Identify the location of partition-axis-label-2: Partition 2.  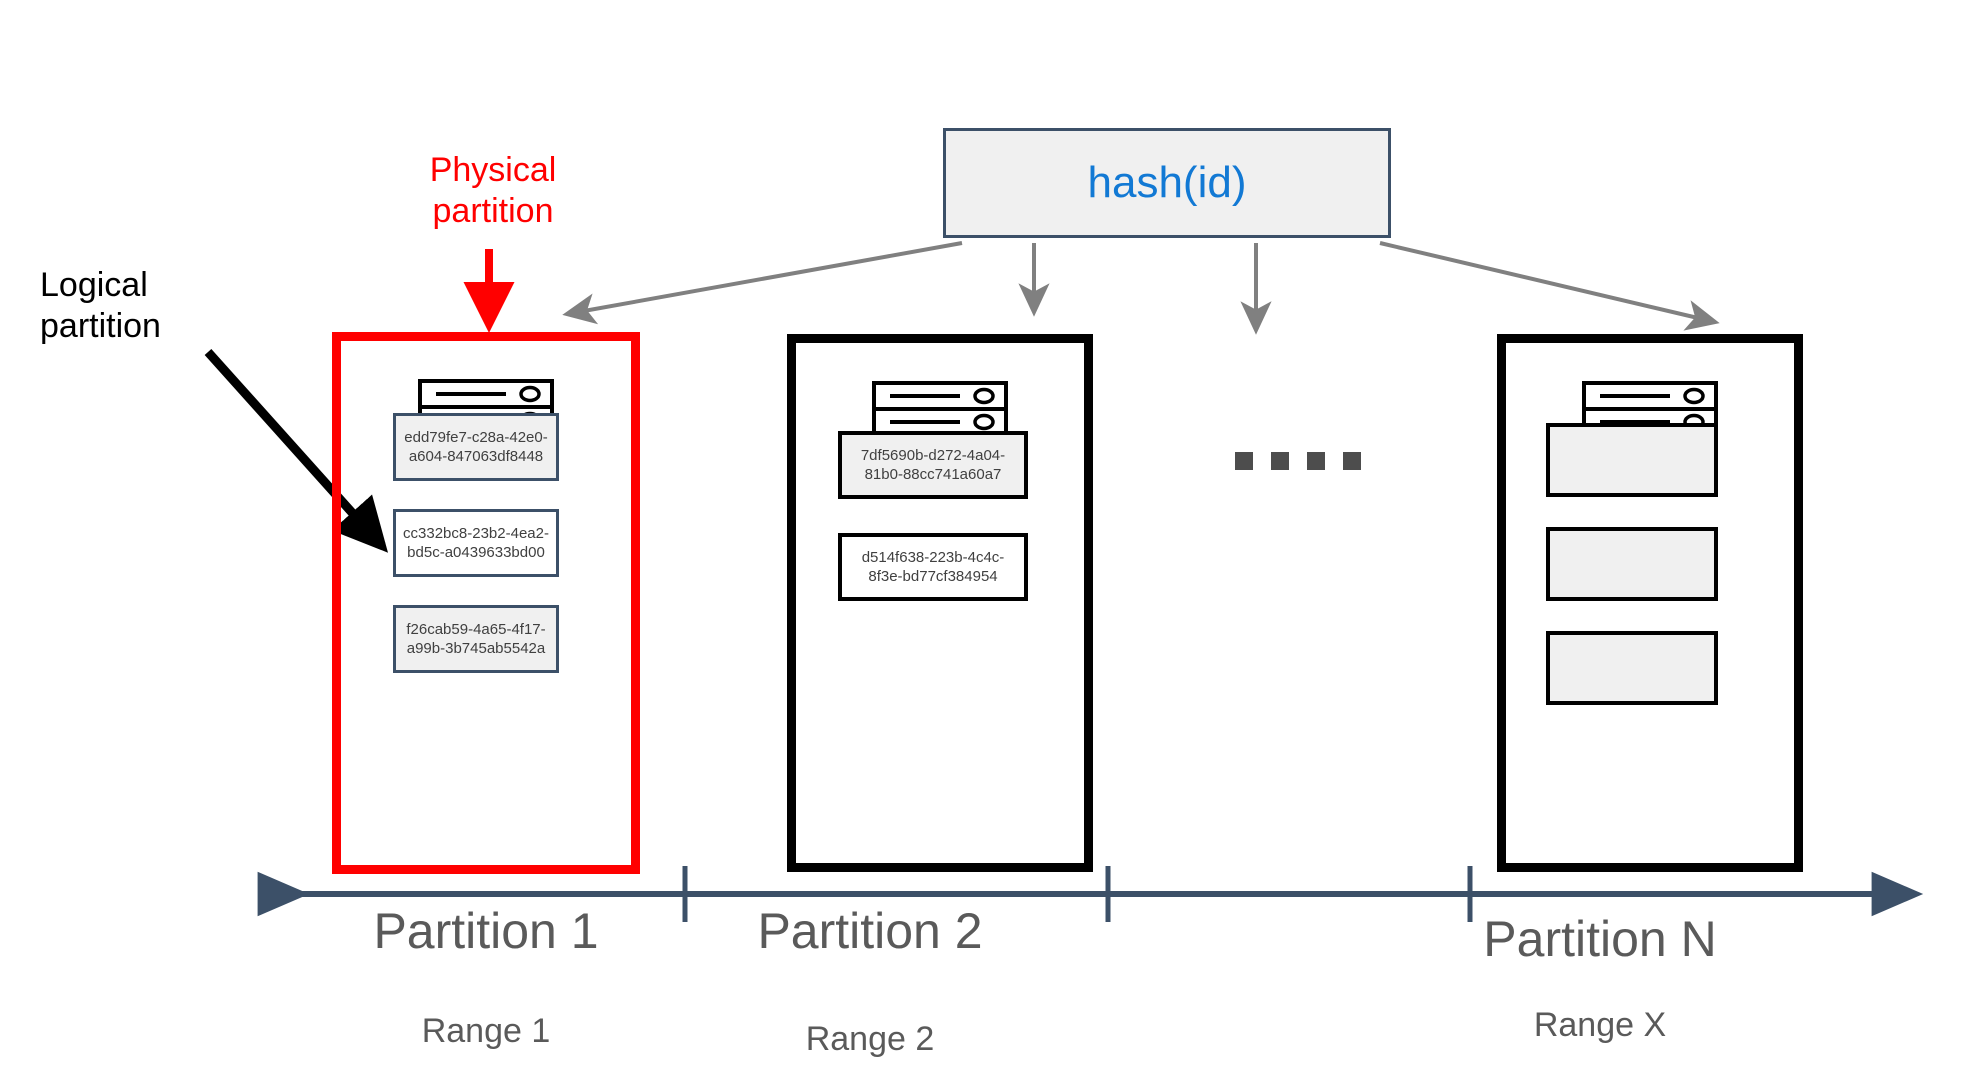
(870, 931).